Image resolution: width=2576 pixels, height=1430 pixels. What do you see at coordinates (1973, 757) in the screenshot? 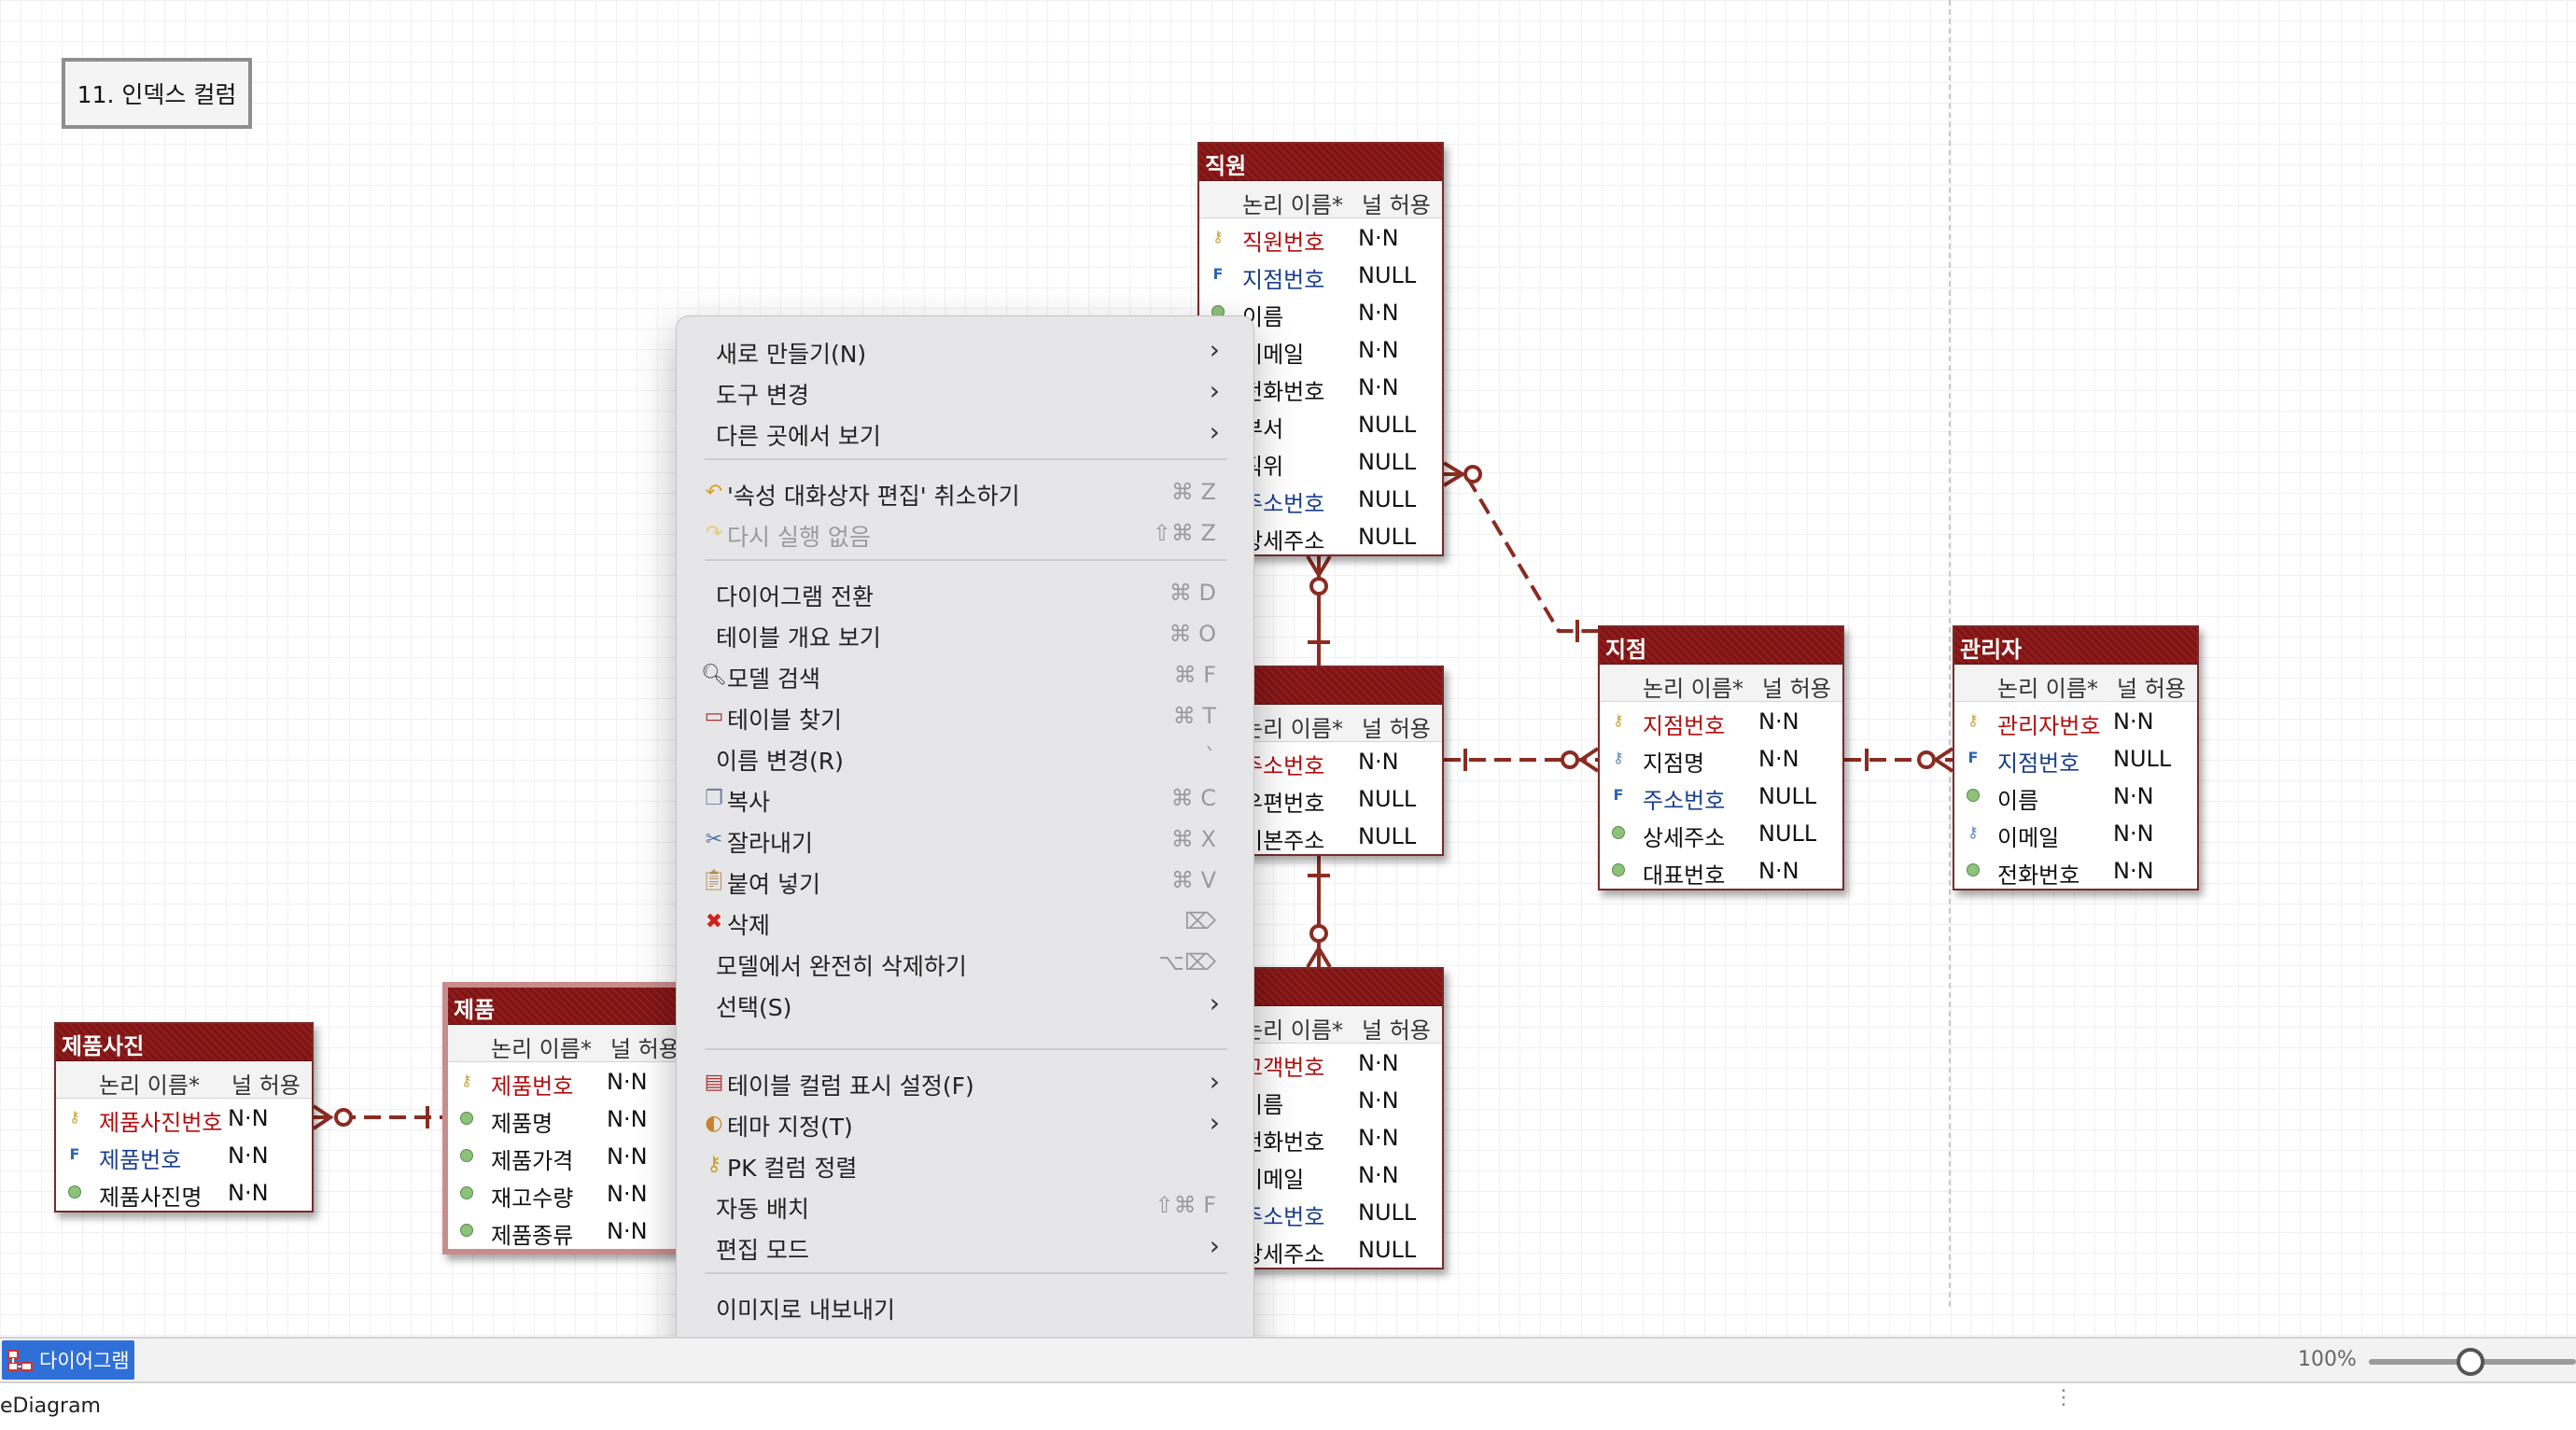
I see `foreign-key-icon: F` at bounding box center [1973, 757].